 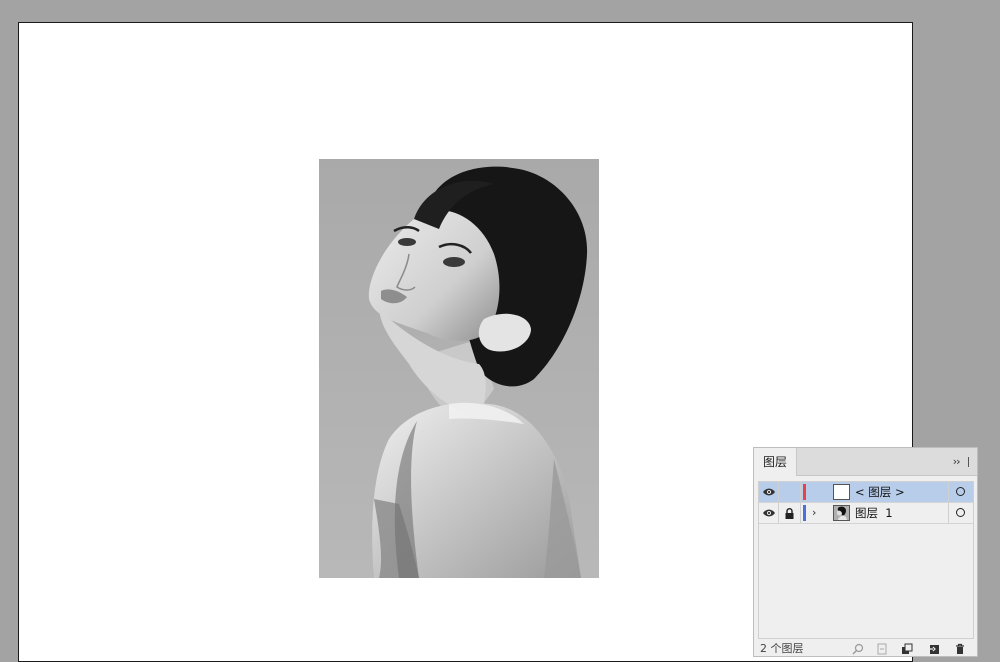 What do you see at coordinates (814, 513) in the screenshot?
I see `expand-chevron-icon: ›` at bounding box center [814, 513].